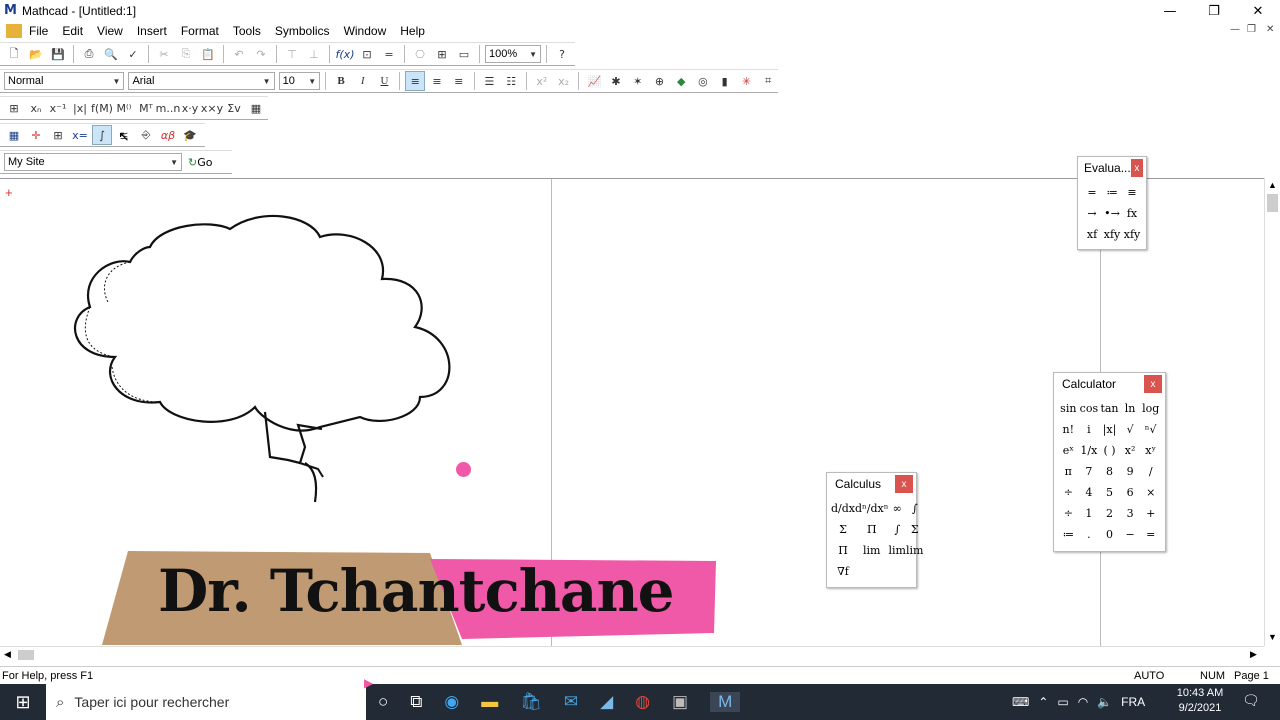 This screenshot has width=1280, height=720. I want to click on calculator-palette-button: +, so click(1150, 513).